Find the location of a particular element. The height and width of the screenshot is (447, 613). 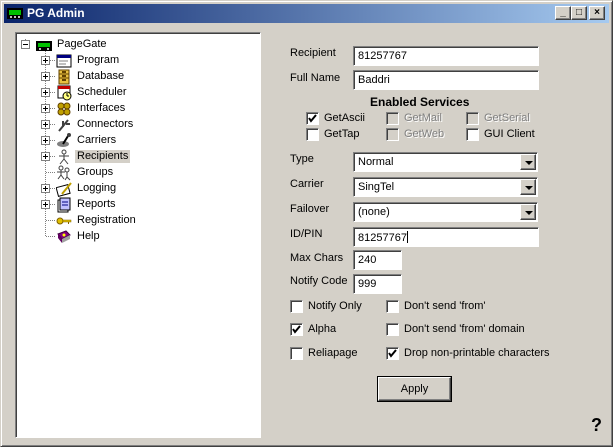

minimize-button: _ is located at coordinates (563, 13).